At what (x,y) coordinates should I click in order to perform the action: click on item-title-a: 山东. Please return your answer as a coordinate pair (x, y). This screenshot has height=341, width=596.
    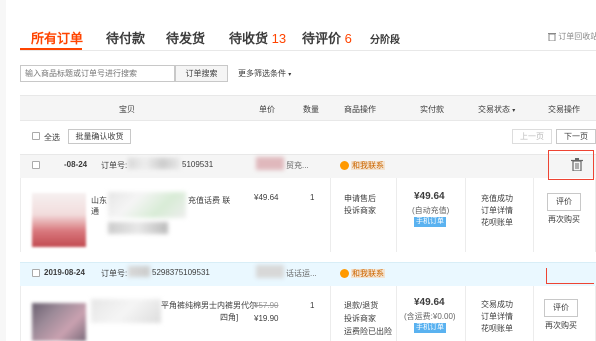
    Looking at the image, I should click on (99, 200).